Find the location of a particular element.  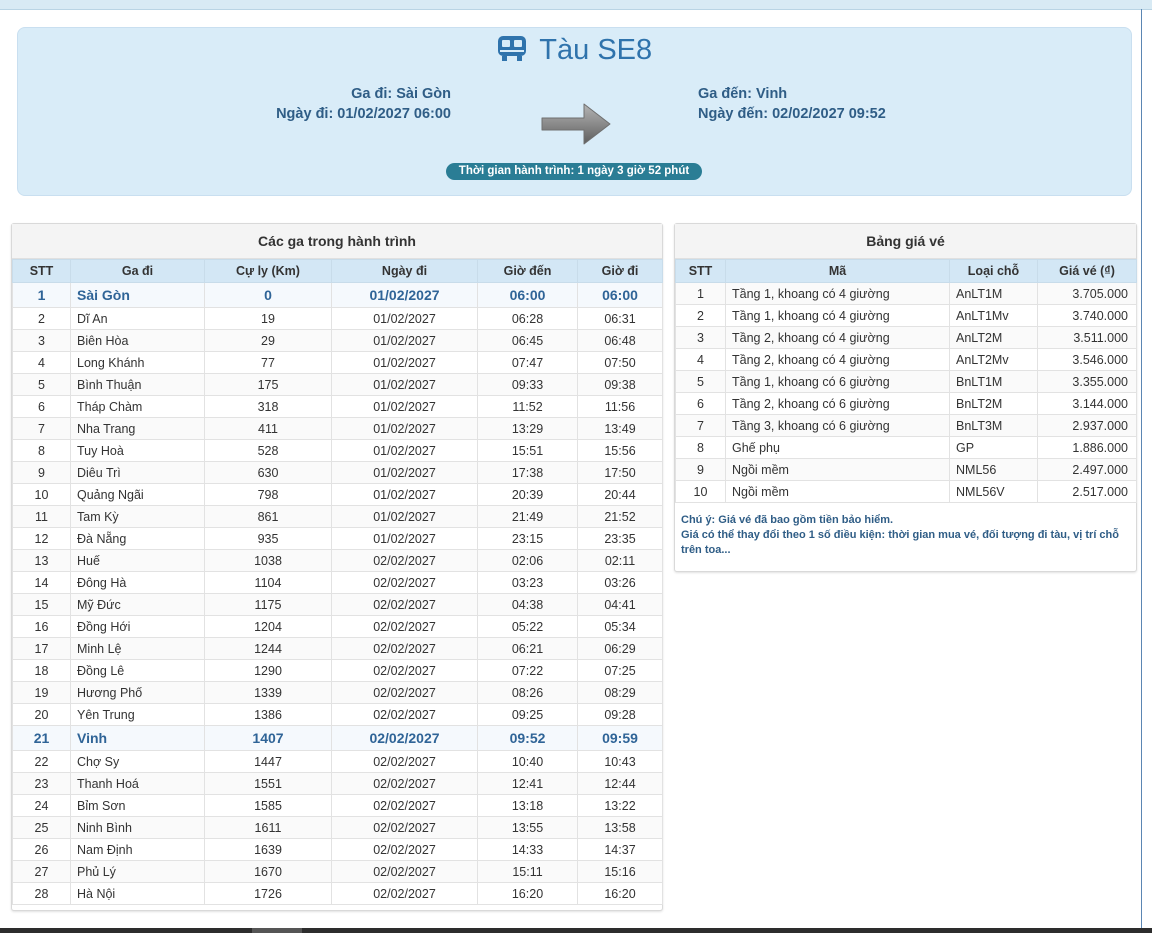

departure-time: 06:48 is located at coordinates (620, 340).